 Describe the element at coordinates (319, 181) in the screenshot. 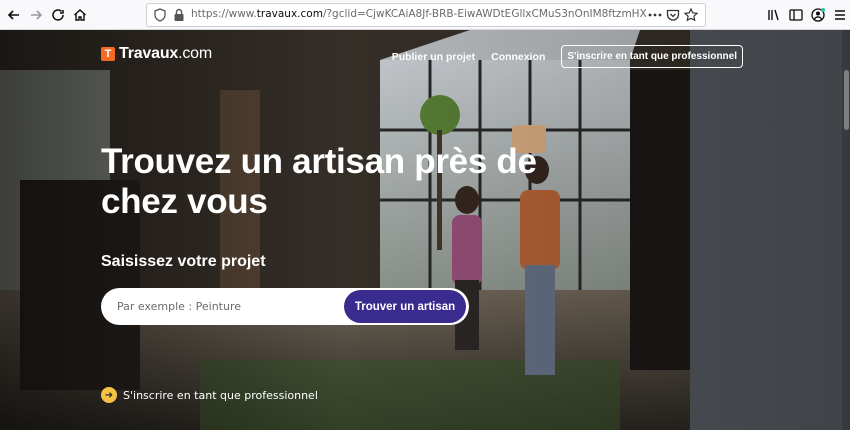

I see `hero-headline: Trouvez un artisan près de chez vous` at that location.